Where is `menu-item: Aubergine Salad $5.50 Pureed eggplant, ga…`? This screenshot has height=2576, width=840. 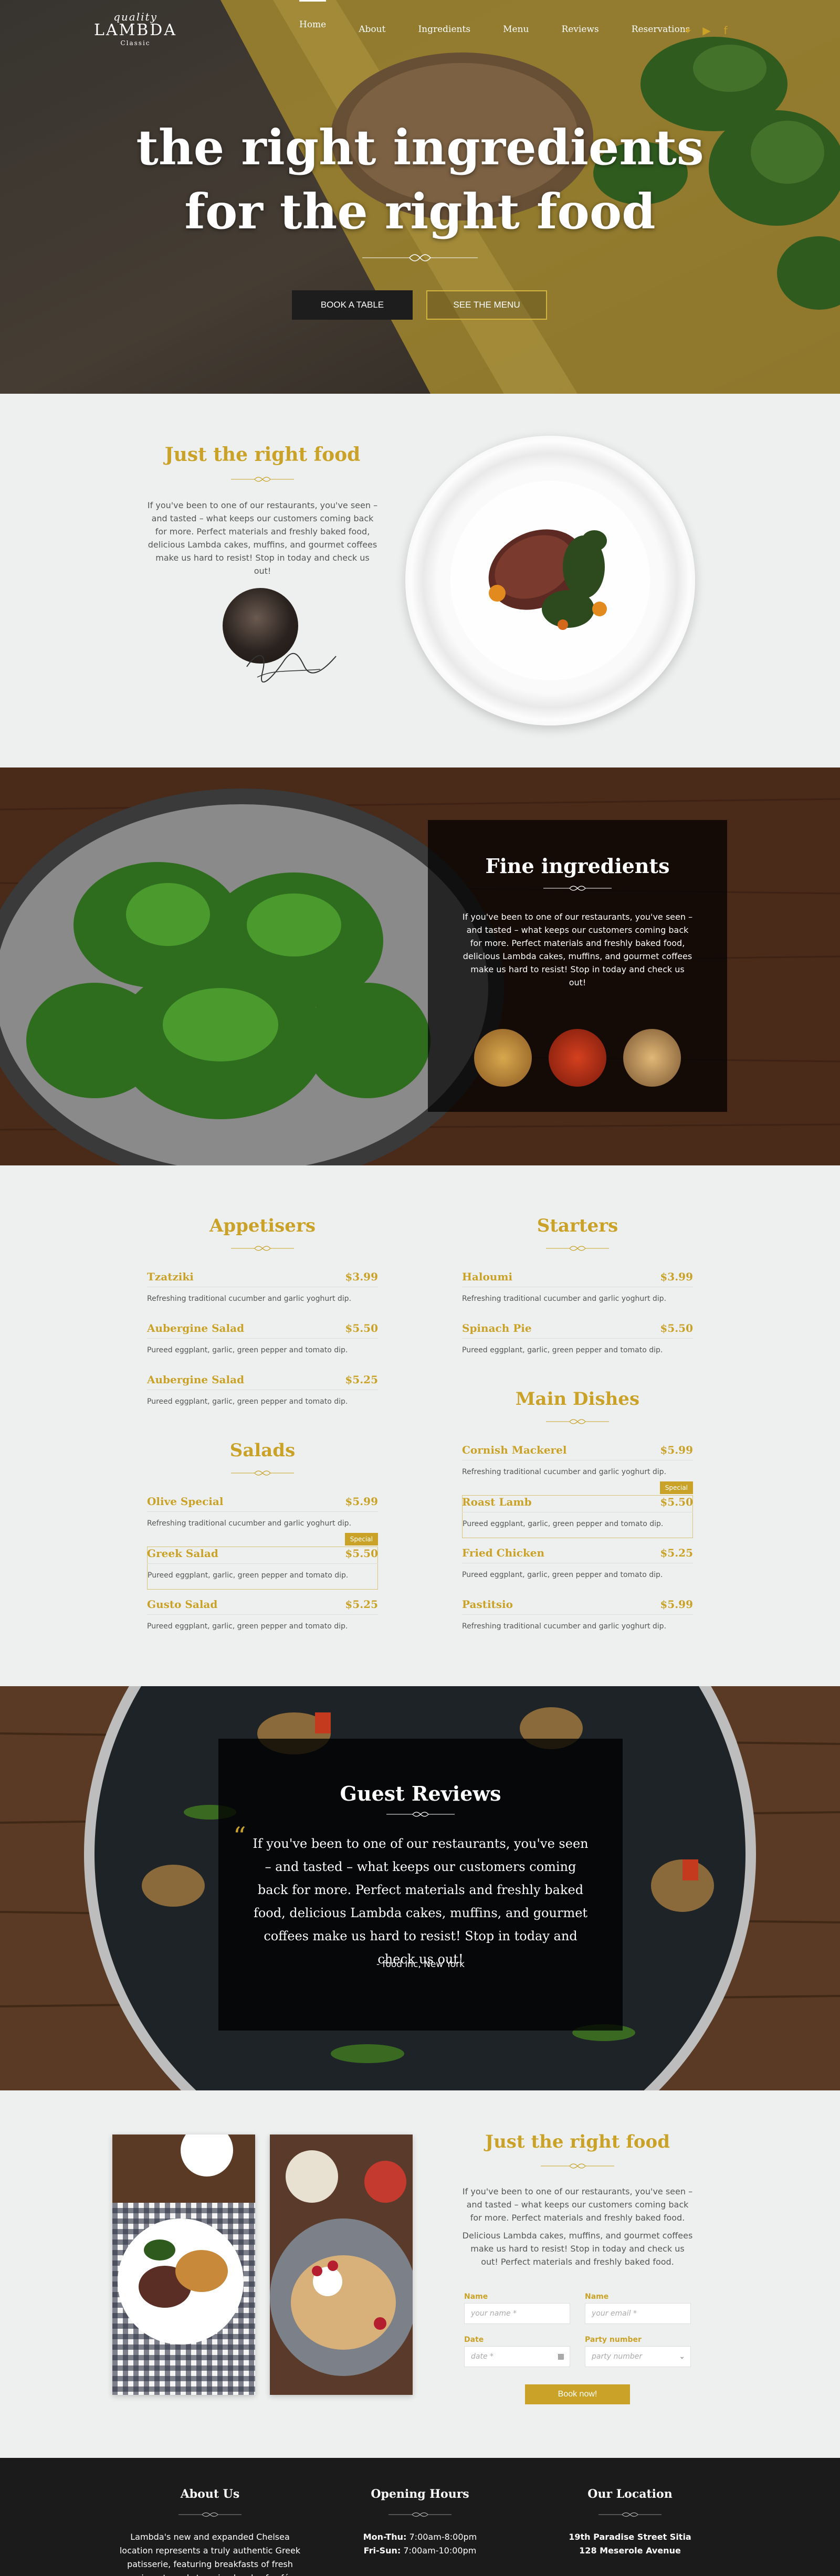
menu-item: Aubergine Salad $5.50 Pureed eggplant, ga… is located at coordinates (262, 1348).